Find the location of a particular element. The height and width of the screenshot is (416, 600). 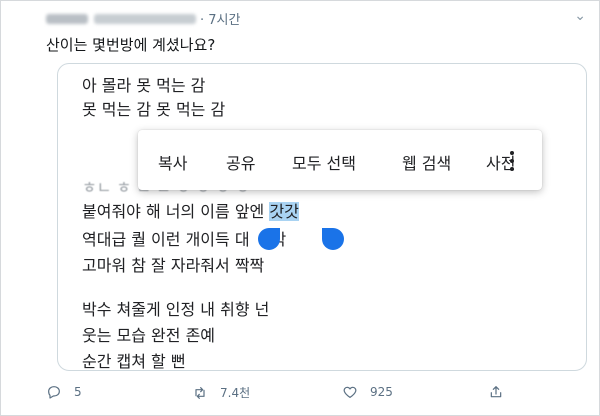

like-count: 925 is located at coordinates (381, 392).